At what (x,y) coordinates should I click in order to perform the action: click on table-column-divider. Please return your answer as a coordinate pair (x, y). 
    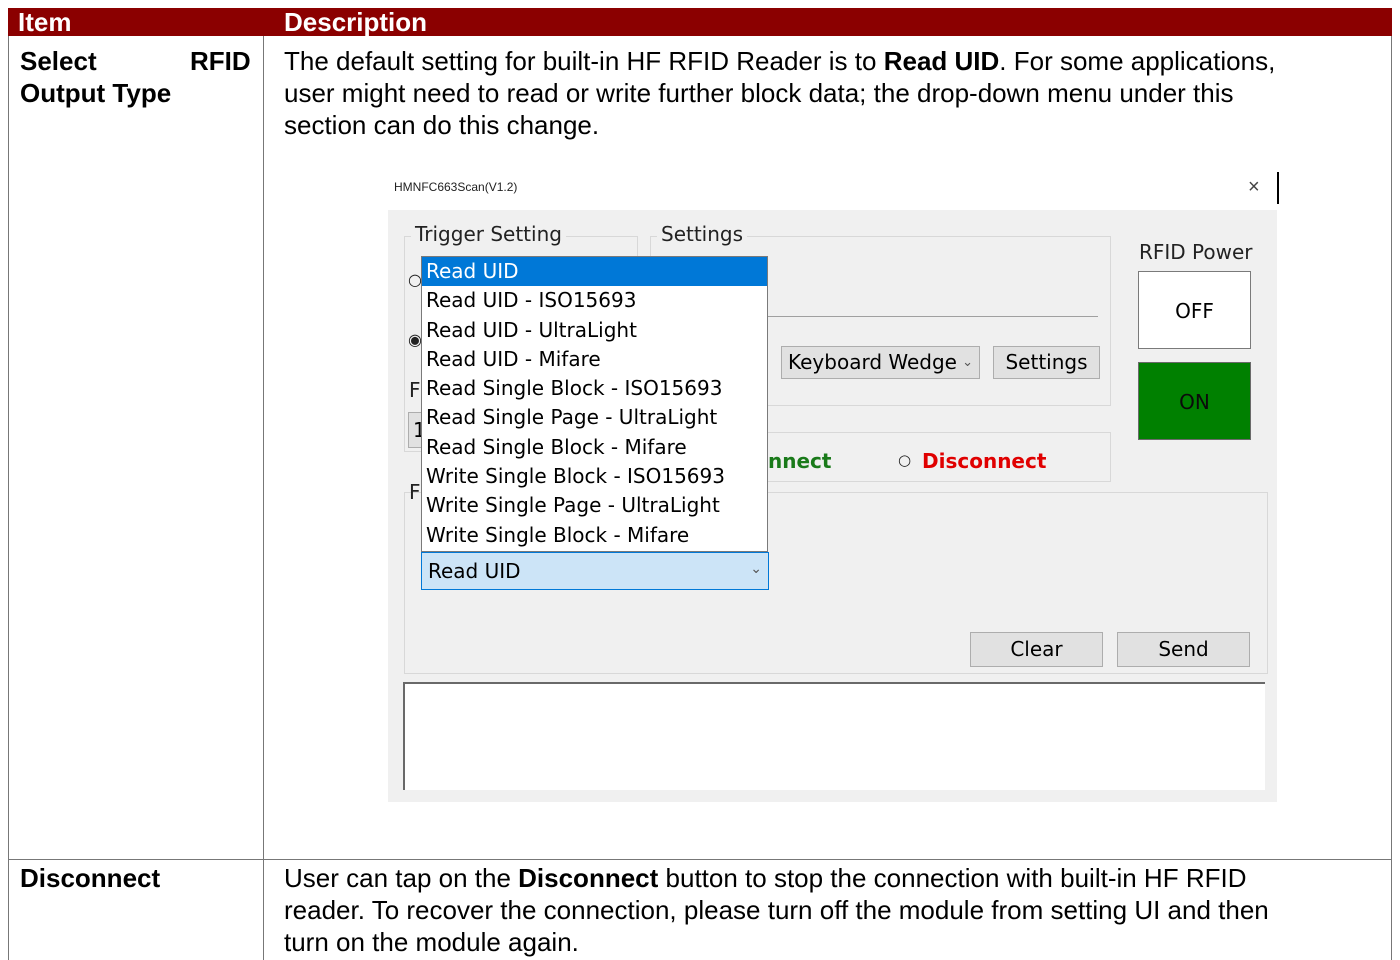
    Looking at the image, I should click on (263, 498).